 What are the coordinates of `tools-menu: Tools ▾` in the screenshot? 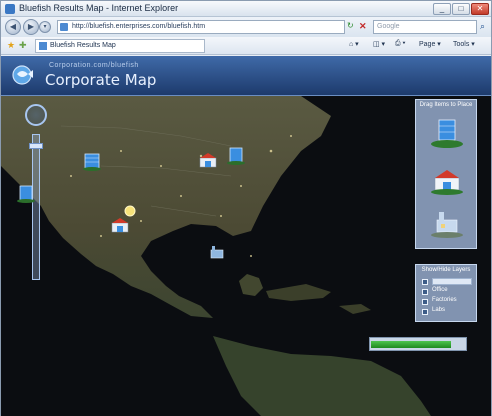 It's located at (464, 44).